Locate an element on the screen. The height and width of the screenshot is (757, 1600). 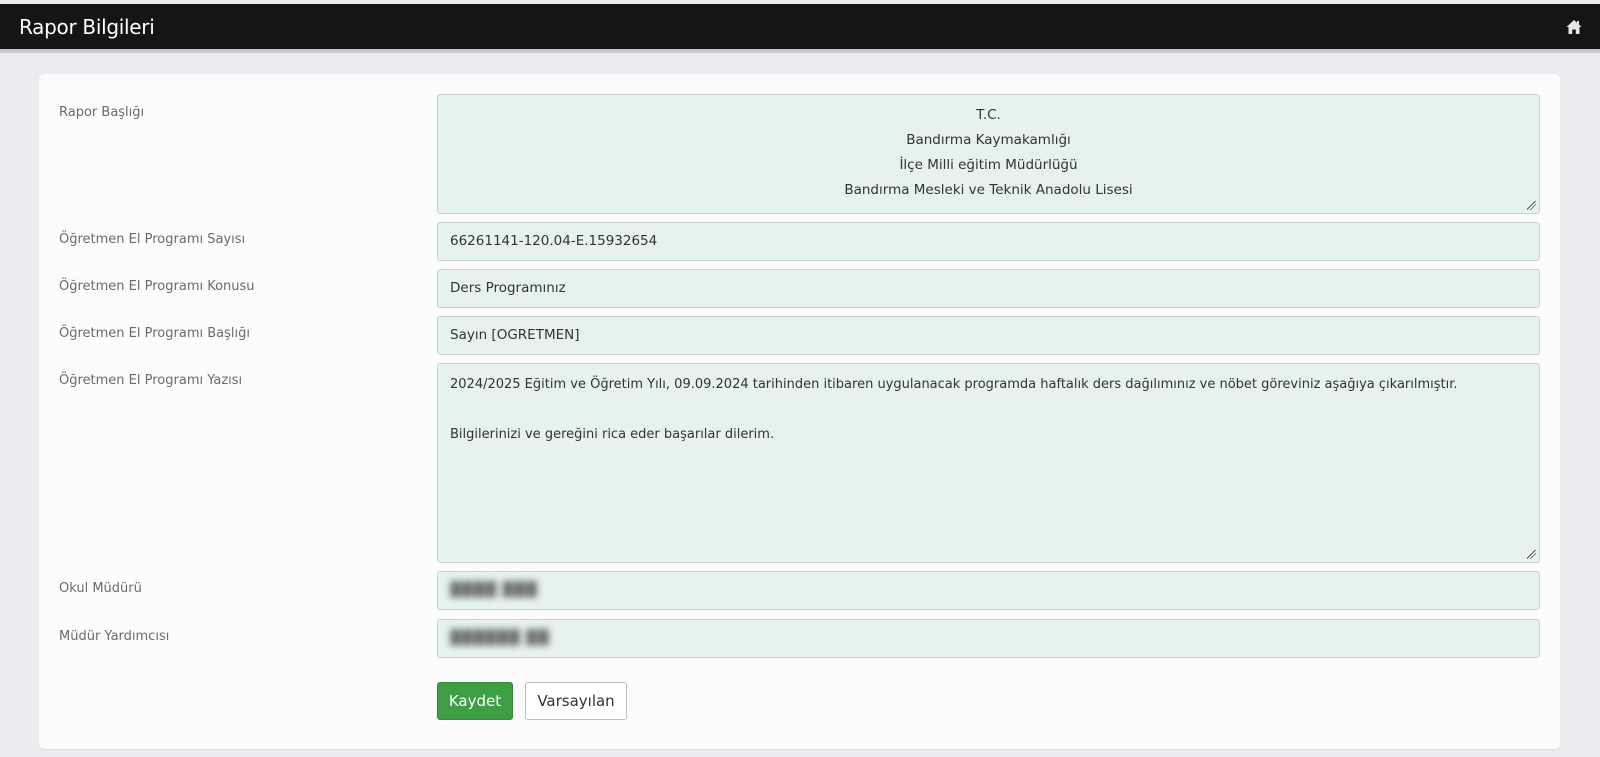
rapor-basligi-line: Bandırma Kaymakamlığı is located at coordinates (988, 140).